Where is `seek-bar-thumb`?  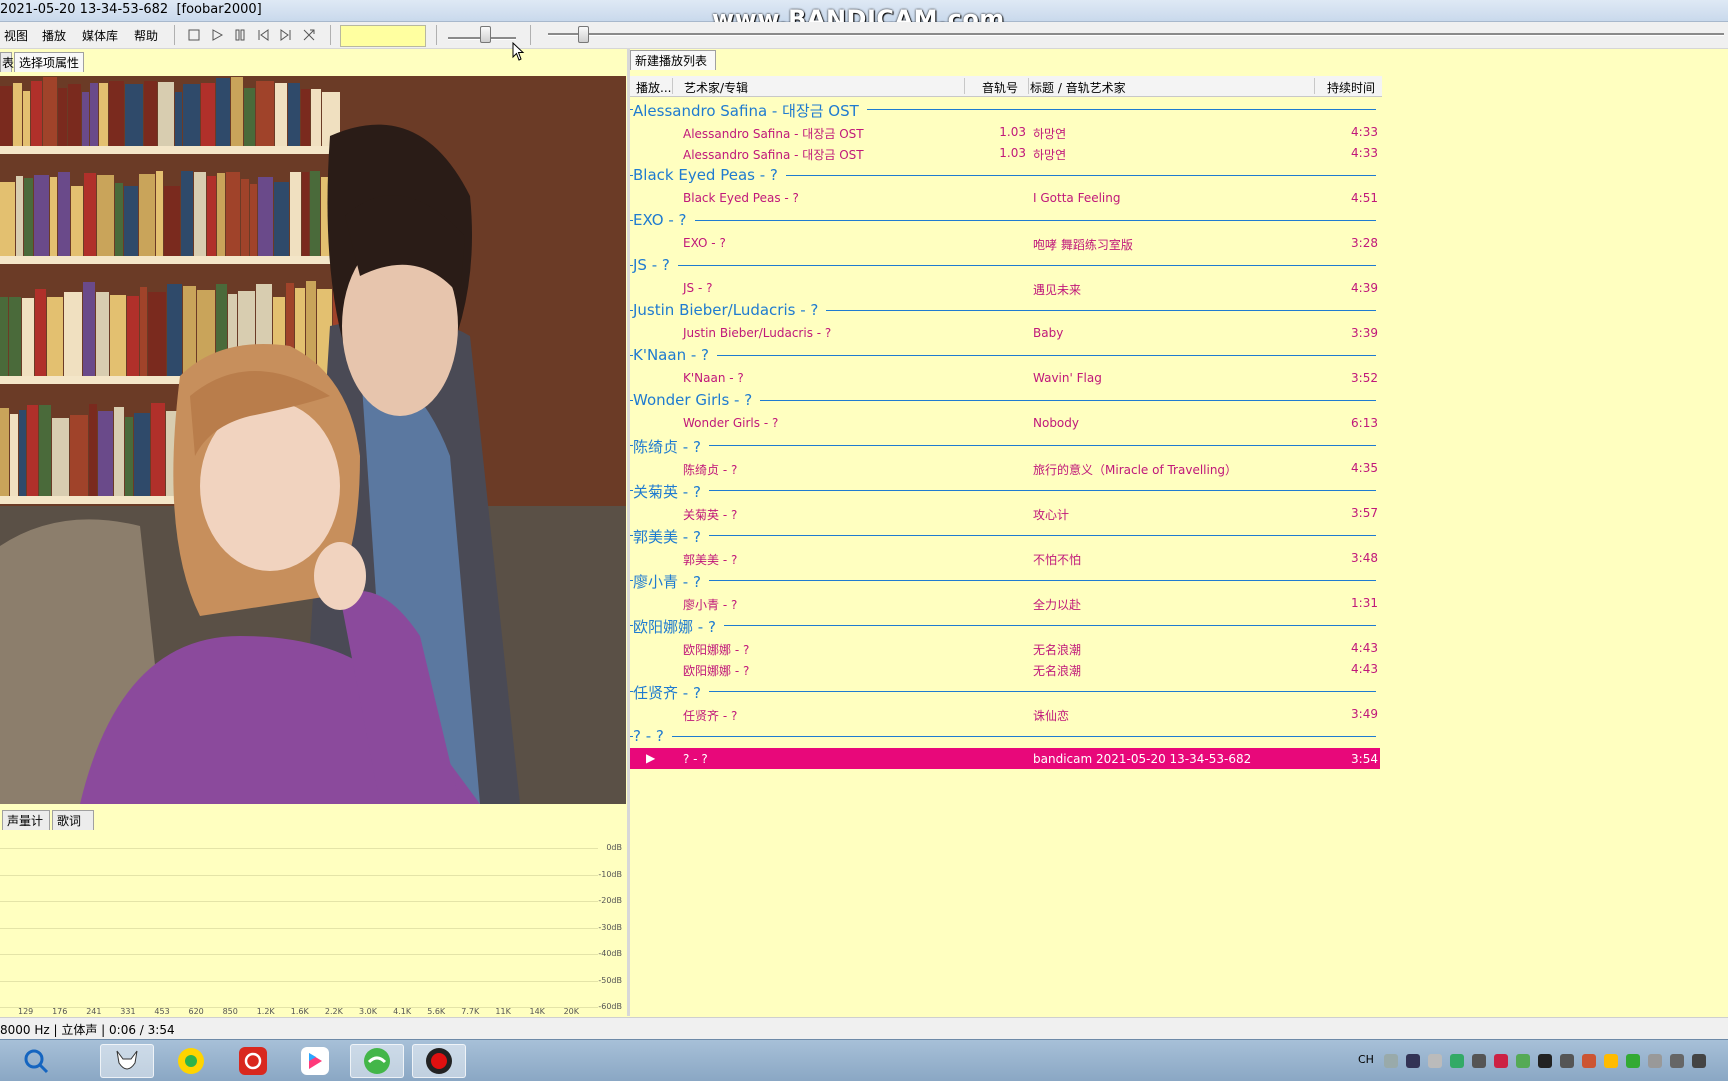
seek-bar-thumb is located at coordinates (583, 34).